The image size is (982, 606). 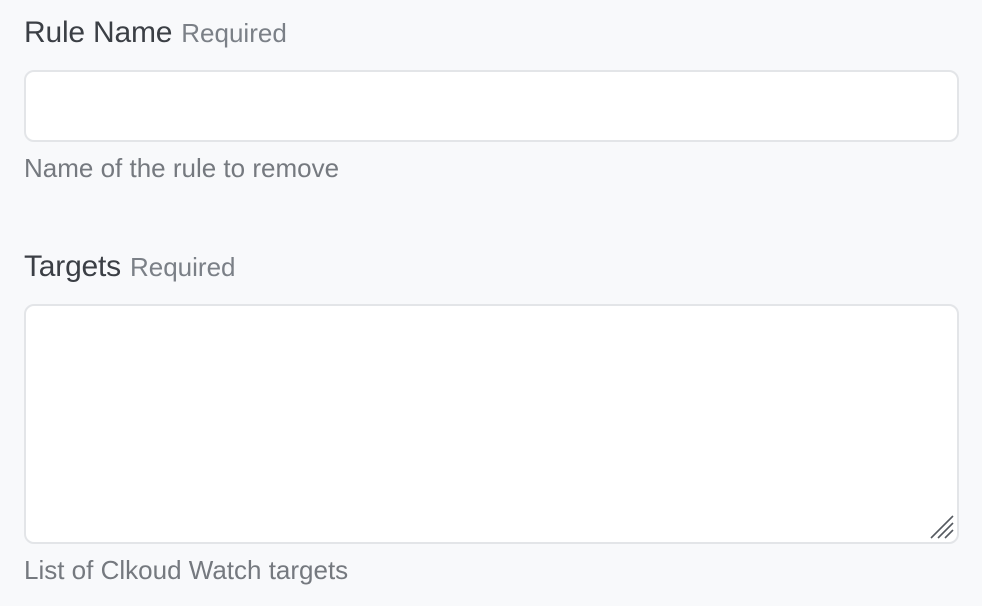 I want to click on rule-name-help-text: Name of the rule to remove, so click(x=182, y=168).